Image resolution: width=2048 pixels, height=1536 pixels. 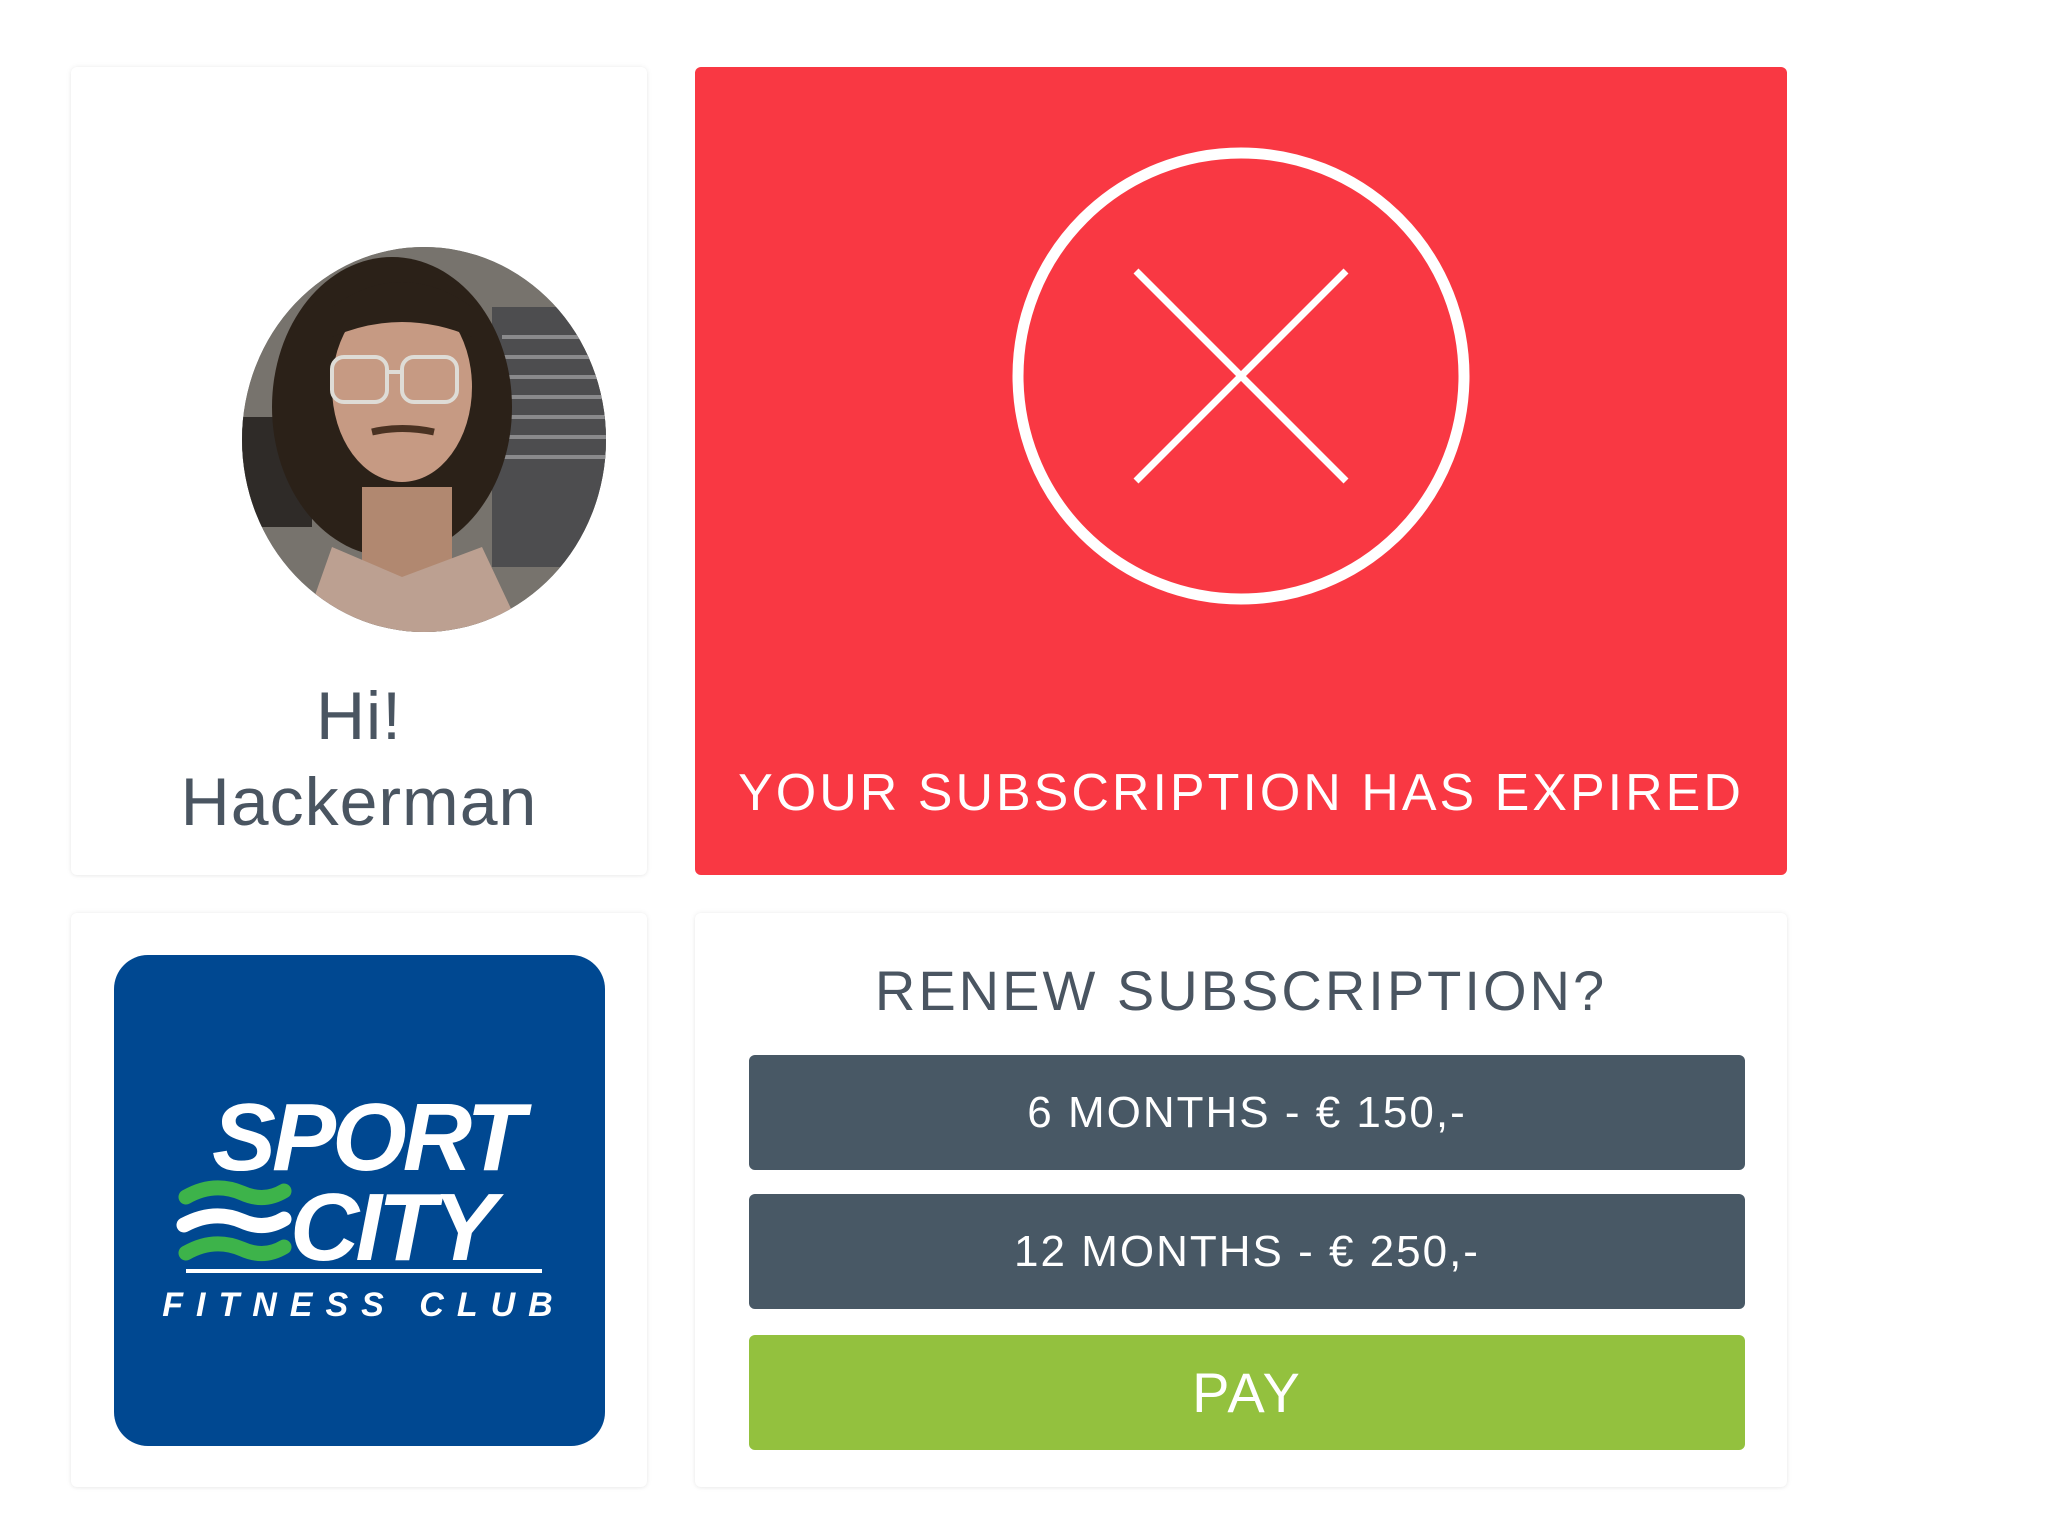 I want to click on logo-line-city: CITY, so click(x=397, y=1227).